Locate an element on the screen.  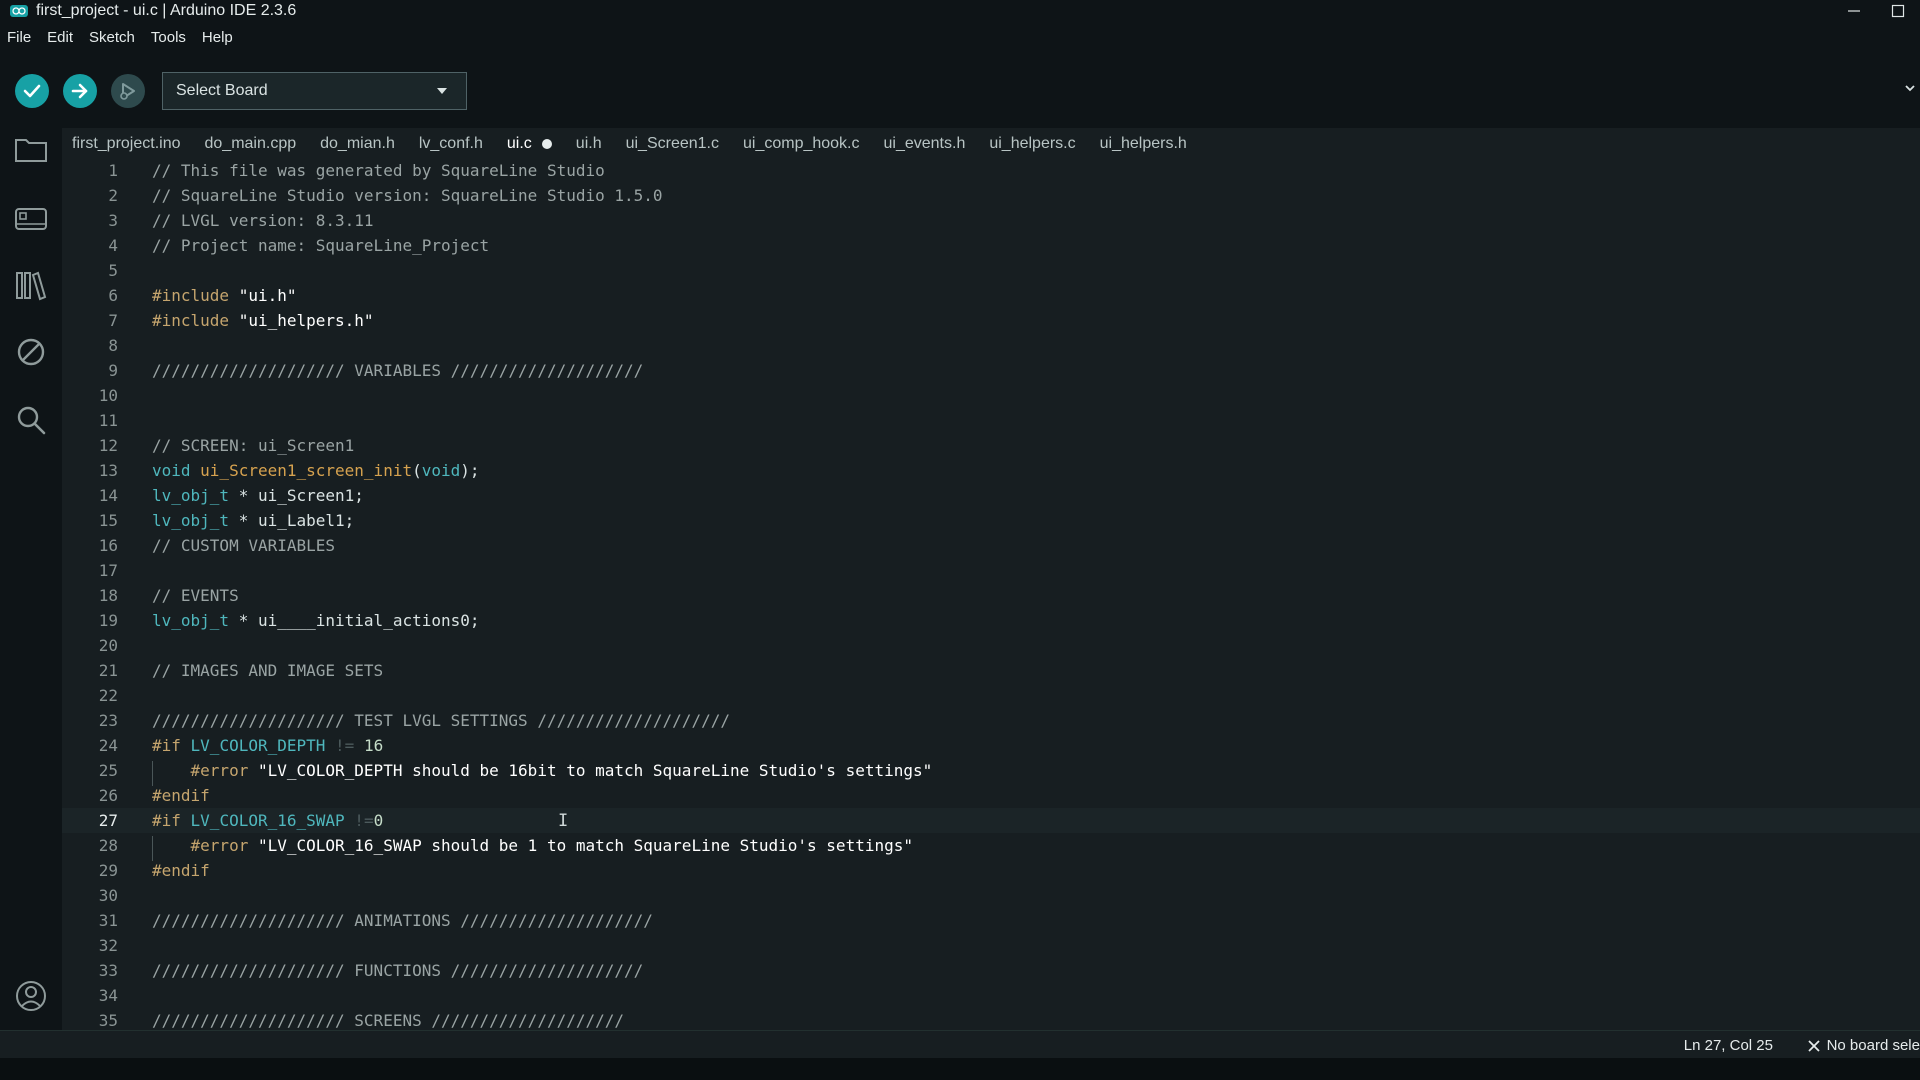
line-number: 21 is located at coordinates (108, 670).